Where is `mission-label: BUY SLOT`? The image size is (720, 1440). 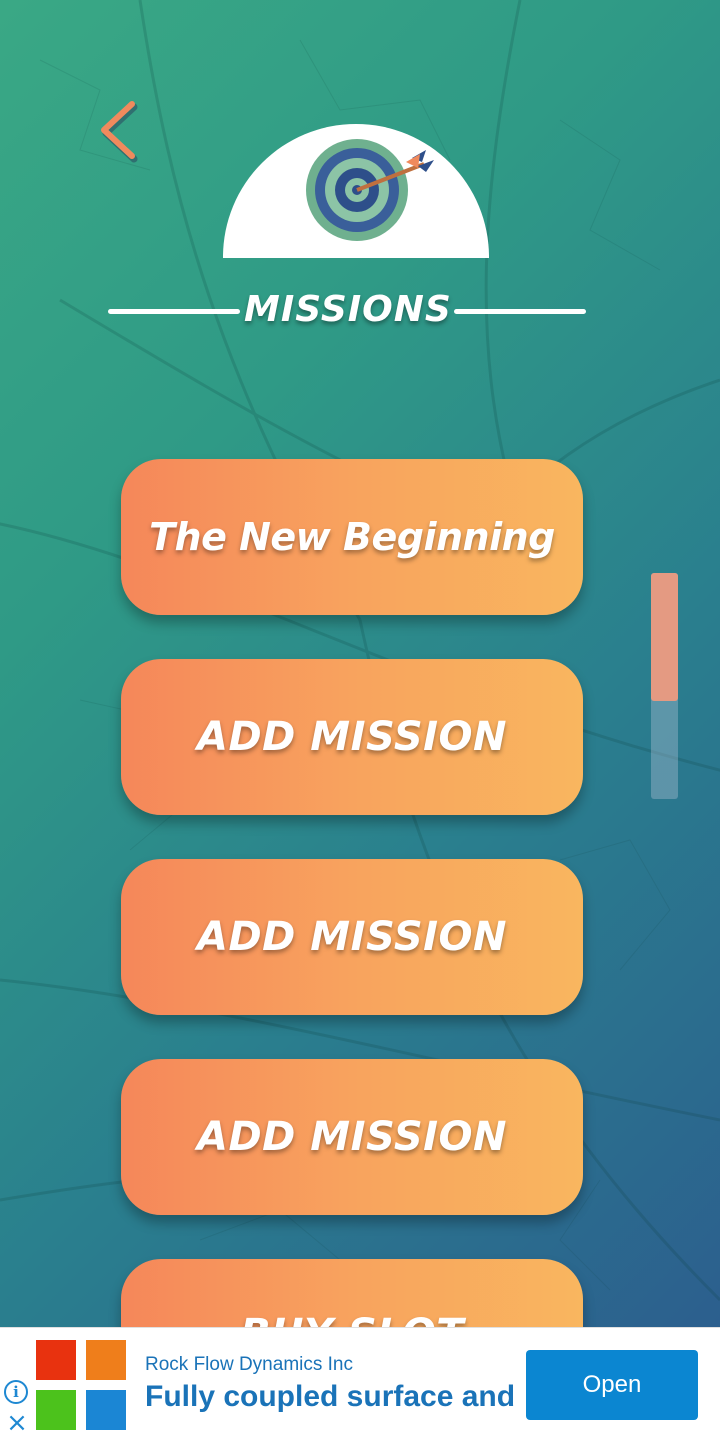
mission-label: BUY SLOT is located at coordinates (352, 1319).